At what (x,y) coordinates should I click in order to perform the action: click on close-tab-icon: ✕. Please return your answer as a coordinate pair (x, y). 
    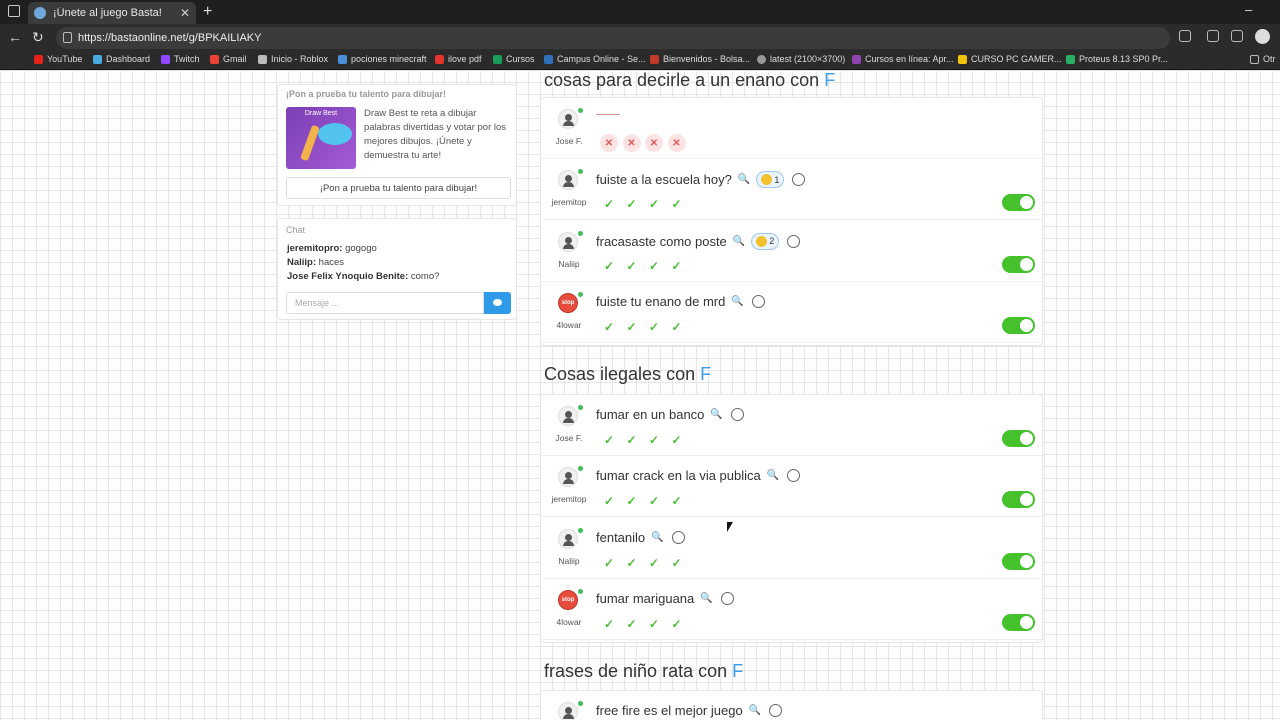
    Looking at the image, I should click on (185, 13).